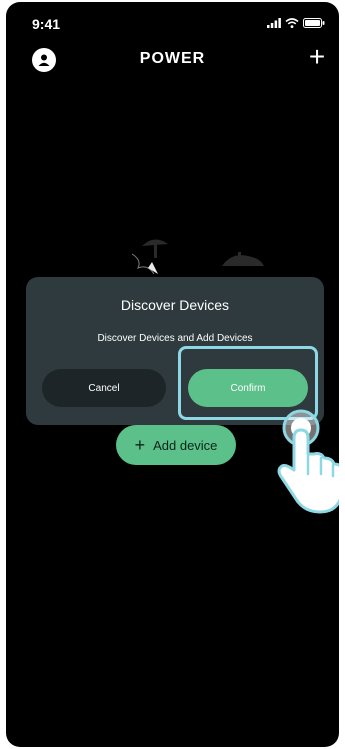 The image size is (345, 749). I want to click on status-icons, so click(296, 23).